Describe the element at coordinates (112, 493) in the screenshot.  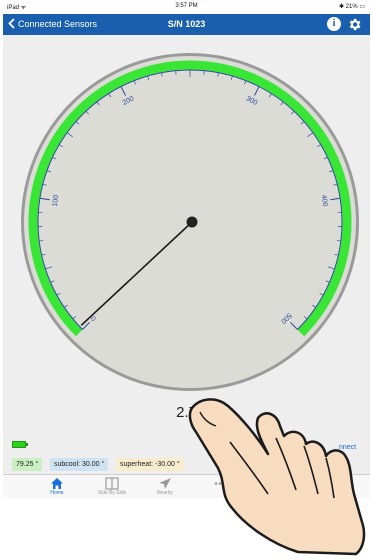
I see `tab-label: Side By Side` at that location.